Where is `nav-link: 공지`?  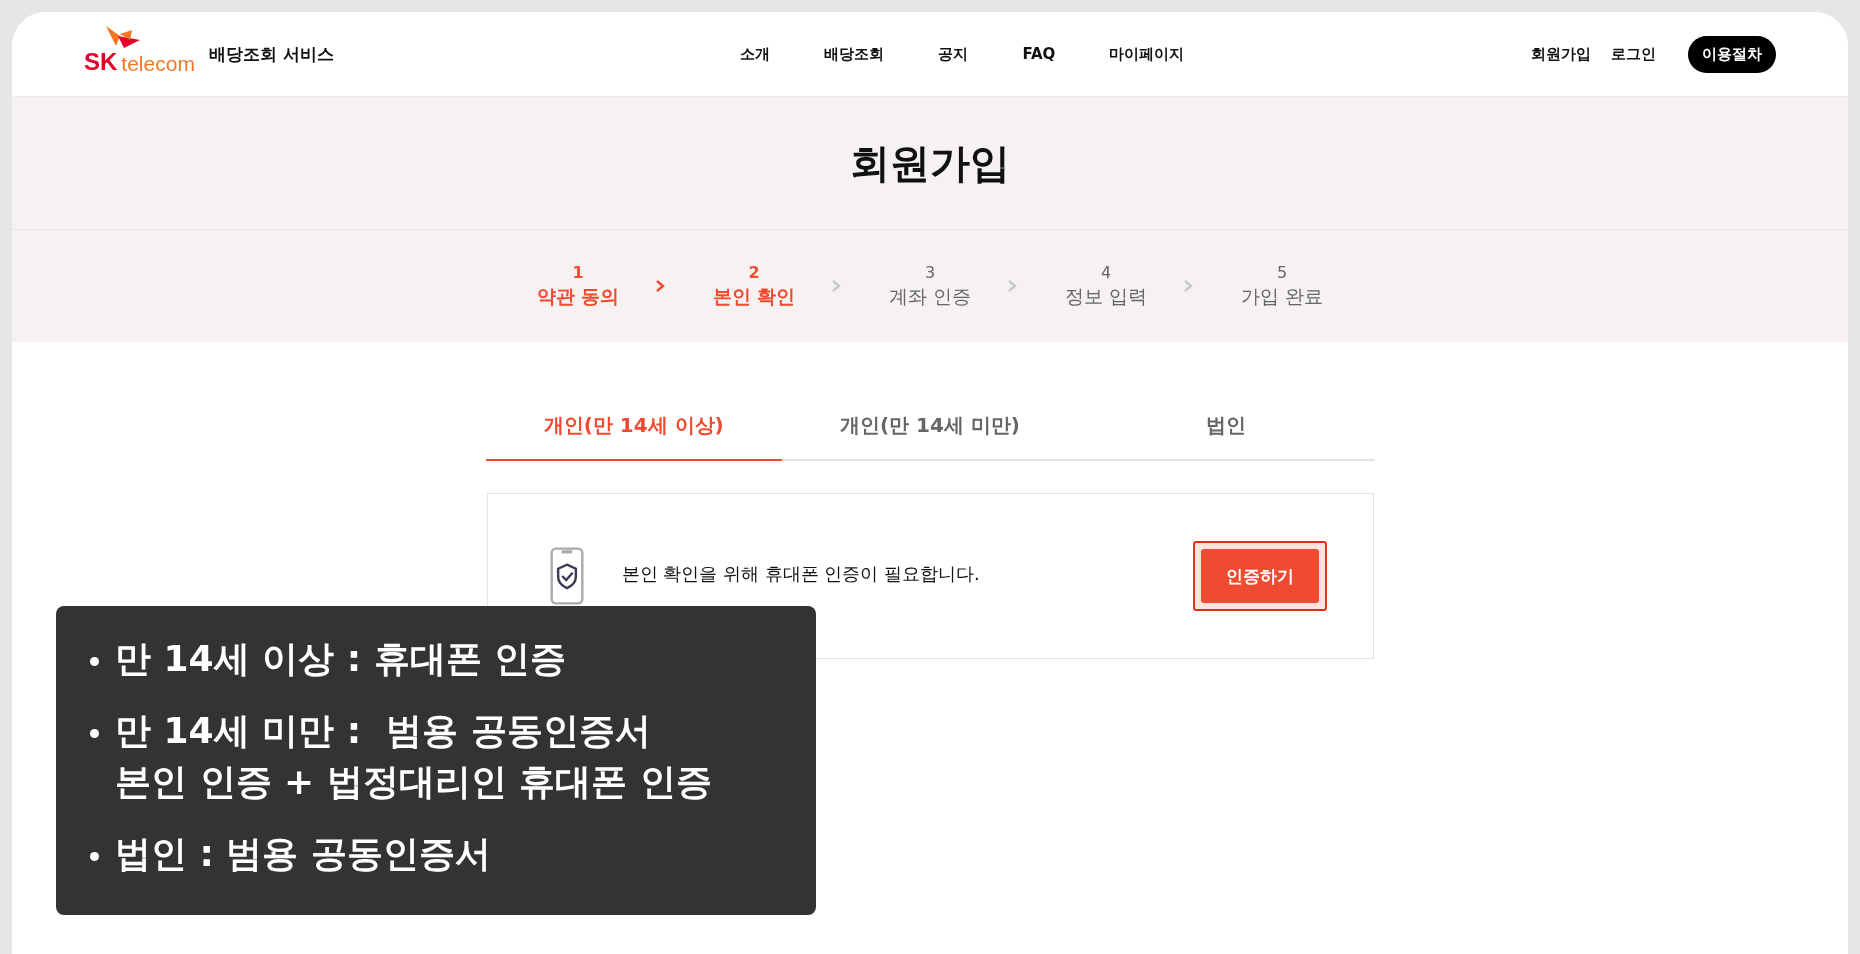 nav-link: 공지 is located at coordinates (953, 54).